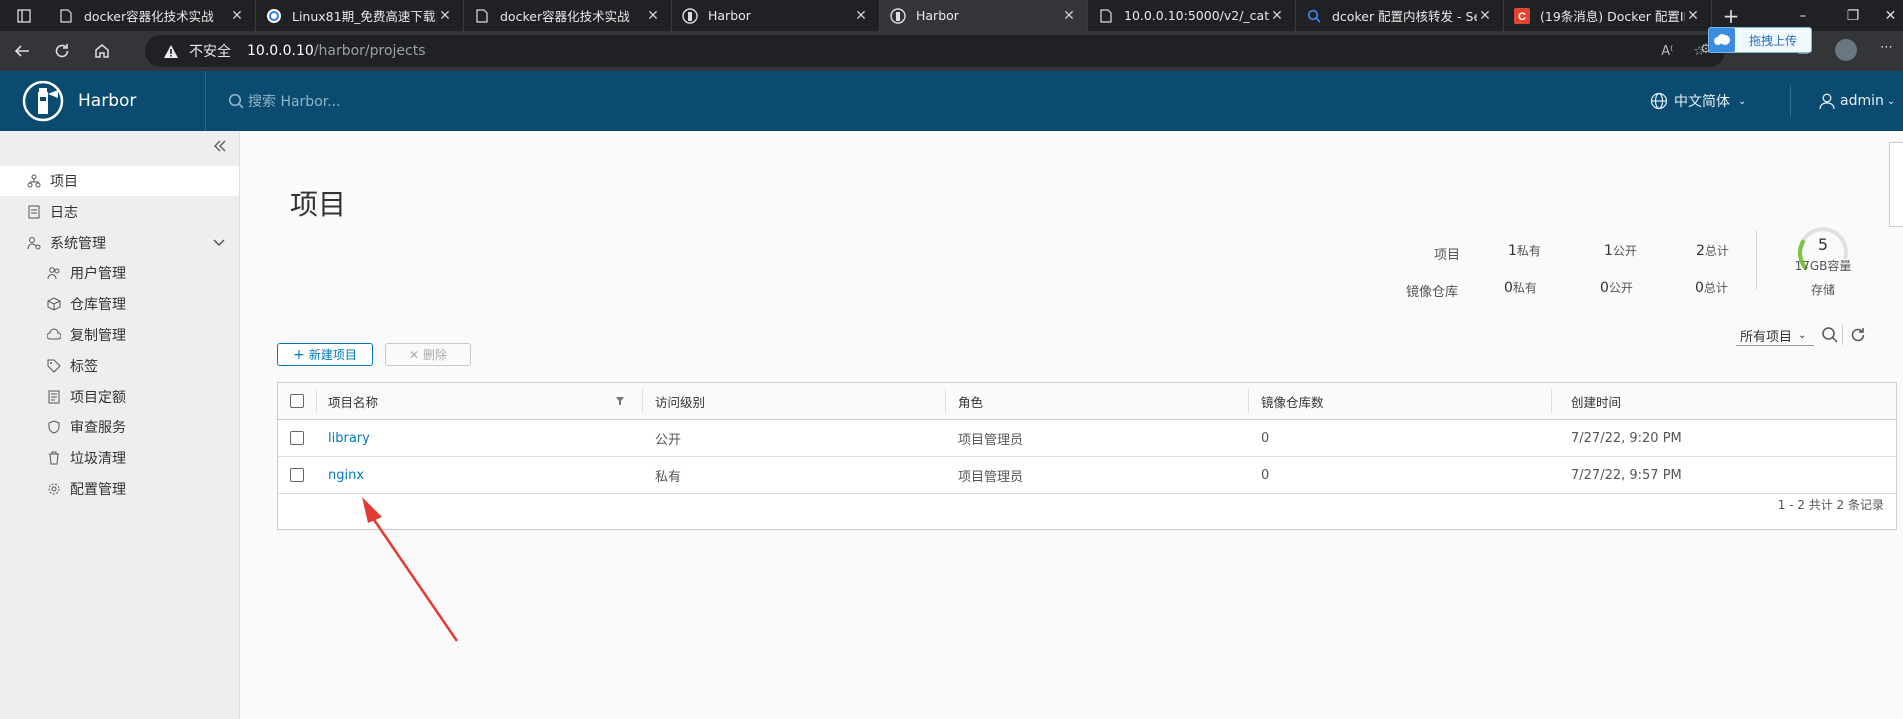  I want to click on sidebar-item: 仓库管理, so click(119, 304).